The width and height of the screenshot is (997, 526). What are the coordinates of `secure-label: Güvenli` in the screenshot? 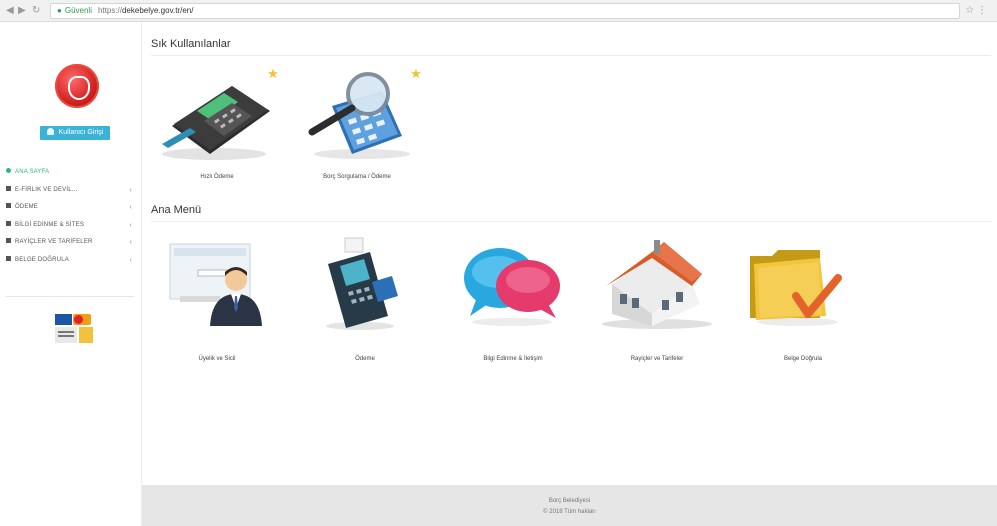 It's located at (78, 10).